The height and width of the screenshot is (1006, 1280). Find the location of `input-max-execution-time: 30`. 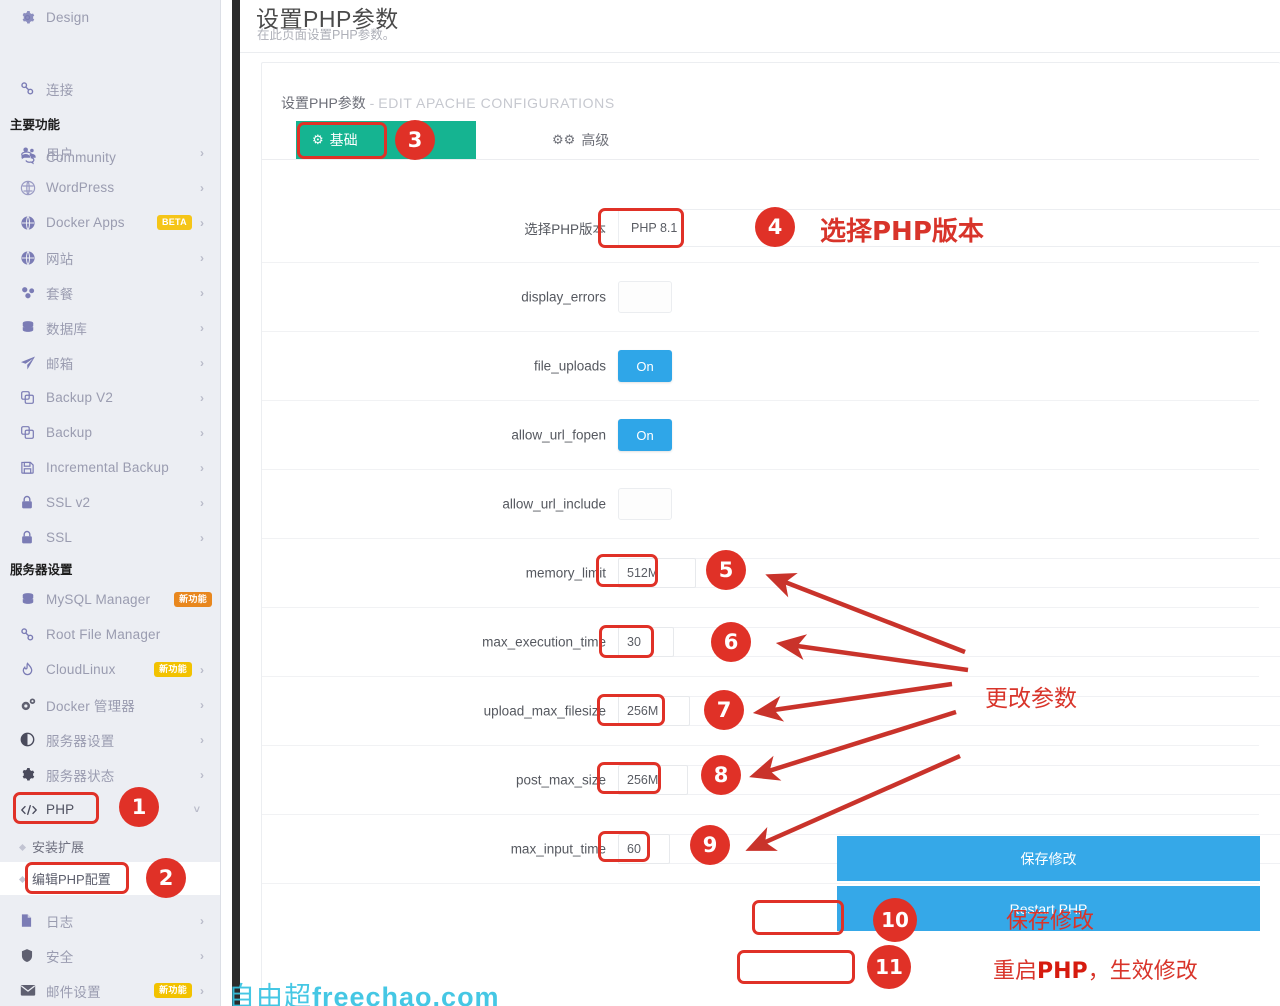

input-max-execution-time: 30 is located at coordinates (646, 642).